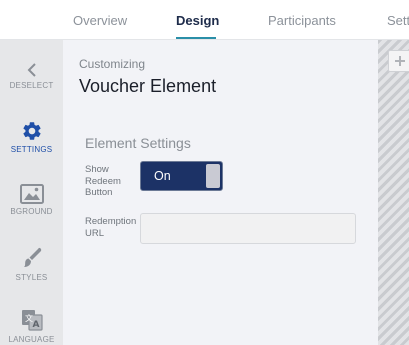 Image resolution: width=409 pixels, height=345 pixels. I want to click on show-redeem-label: Show Redeem Button, so click(103, 181).